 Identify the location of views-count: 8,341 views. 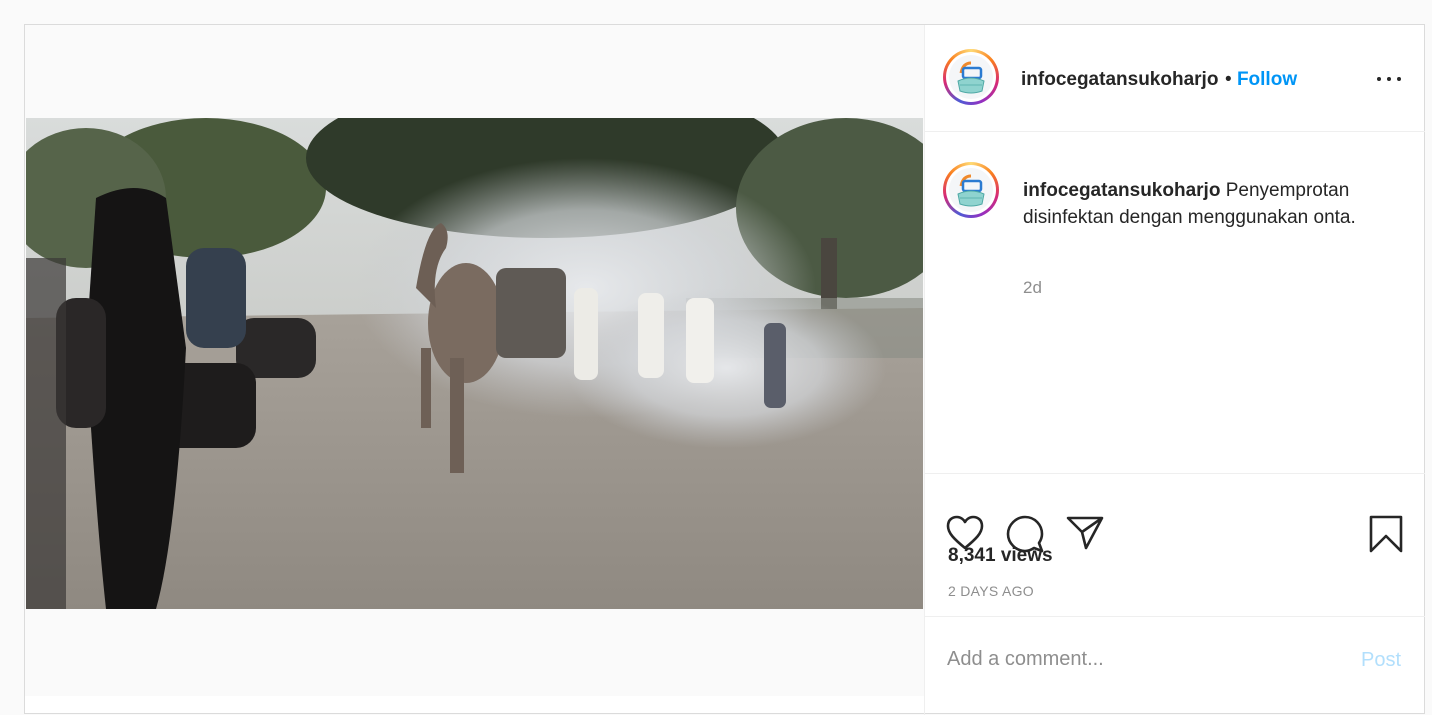
(1000, 556).